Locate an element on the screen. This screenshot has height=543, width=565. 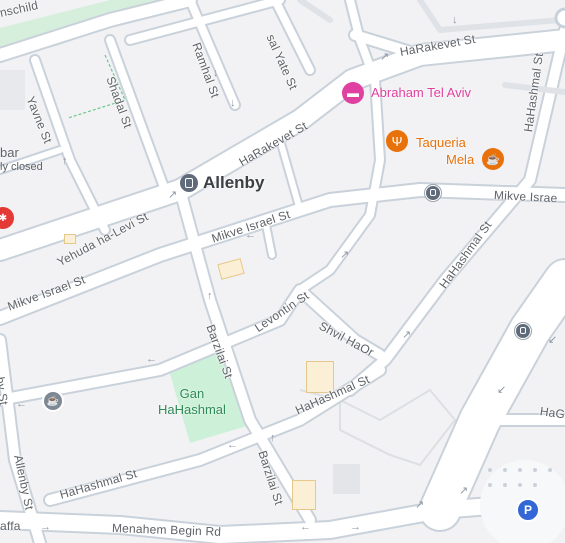
parking-icon: P is located at coordinates (528, 510).